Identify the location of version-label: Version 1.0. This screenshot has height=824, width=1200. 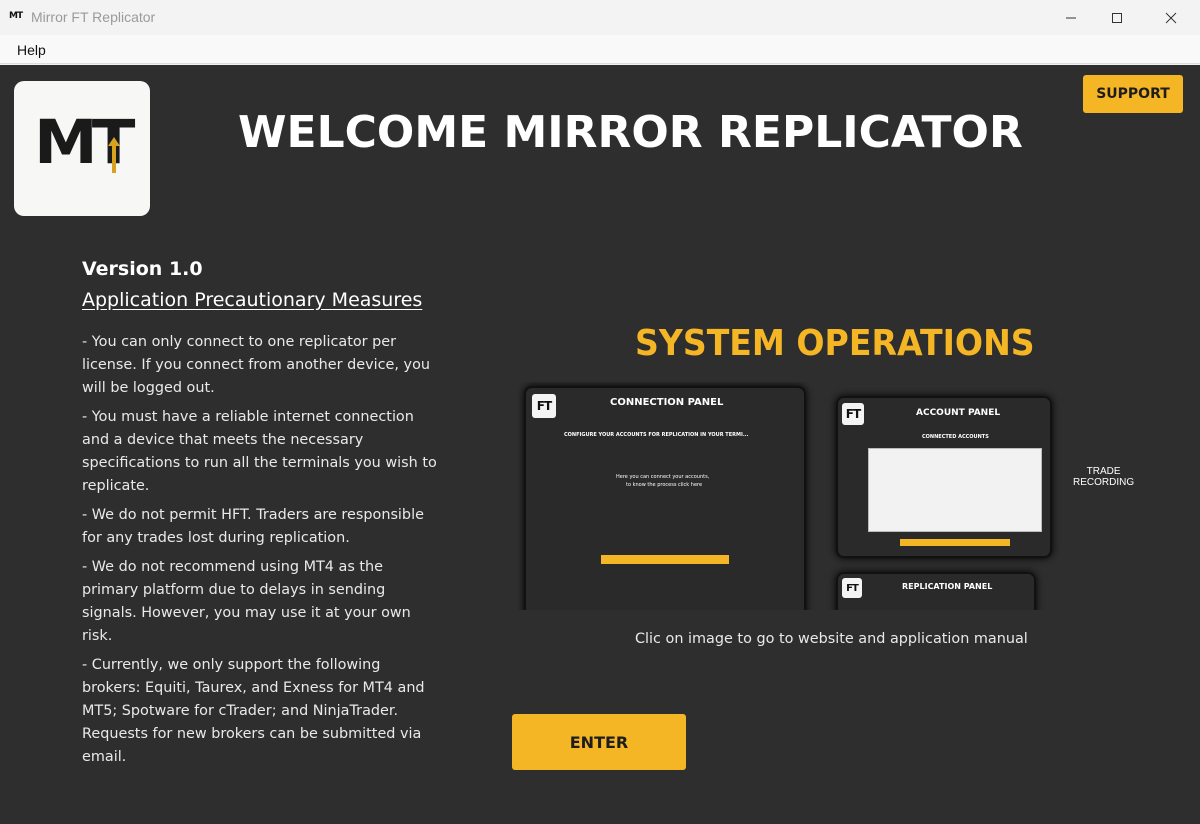
(142, 269).